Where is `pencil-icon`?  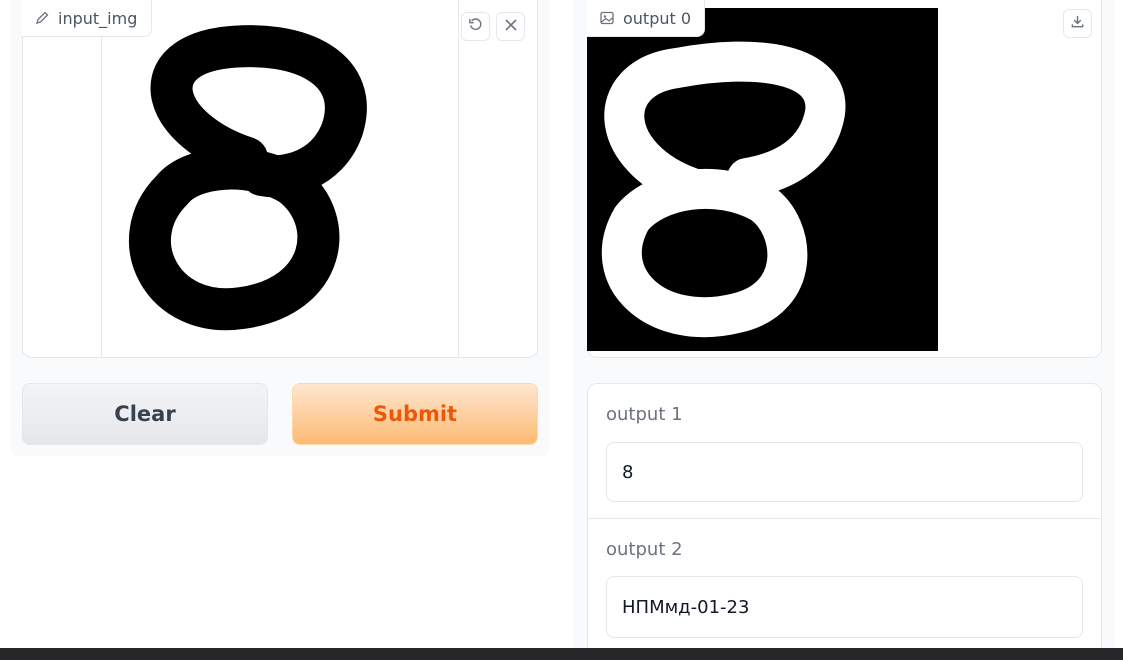
pencil-icon is located at coordinates (42, 18).